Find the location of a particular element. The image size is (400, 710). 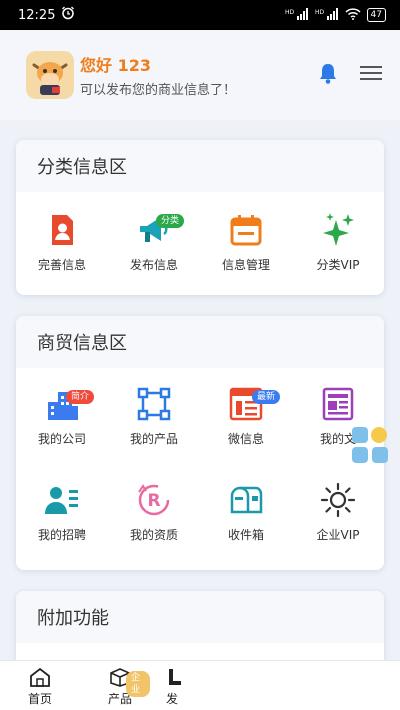

svg-text: R is located at coordinates (153, 501).